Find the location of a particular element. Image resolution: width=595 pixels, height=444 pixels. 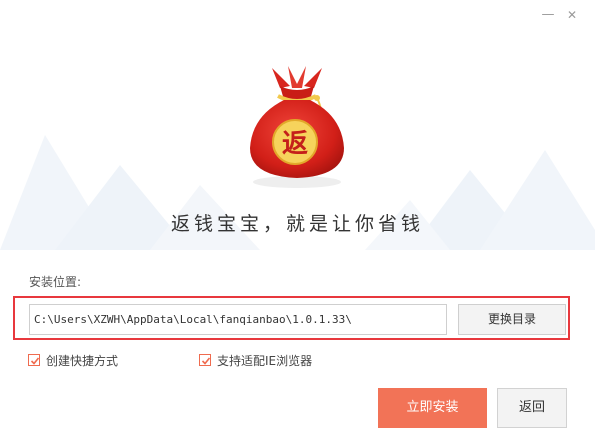

create-shortcut-label: 创建快捷方式 is located at coordinates (82, 360).